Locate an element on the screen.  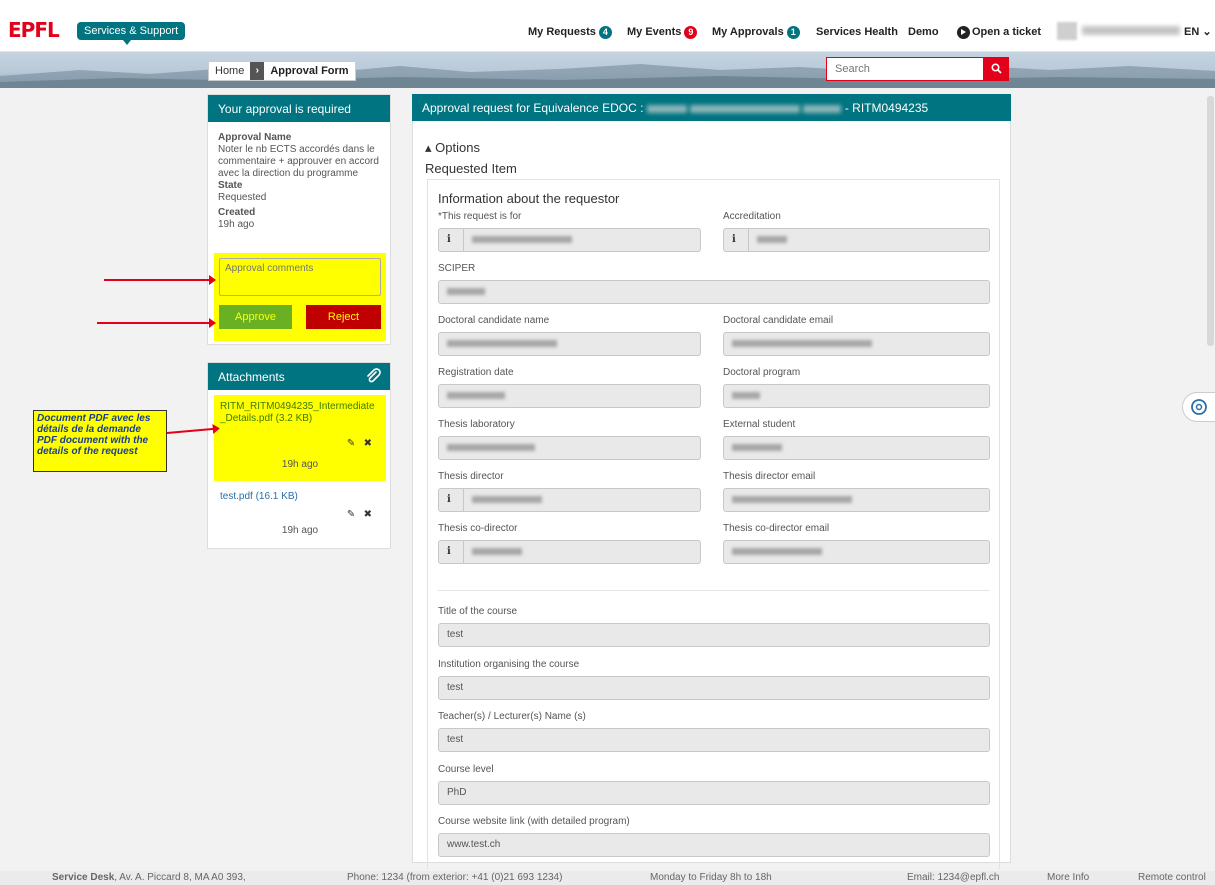
reject-button: Reject is located at coordinates (343, 317).